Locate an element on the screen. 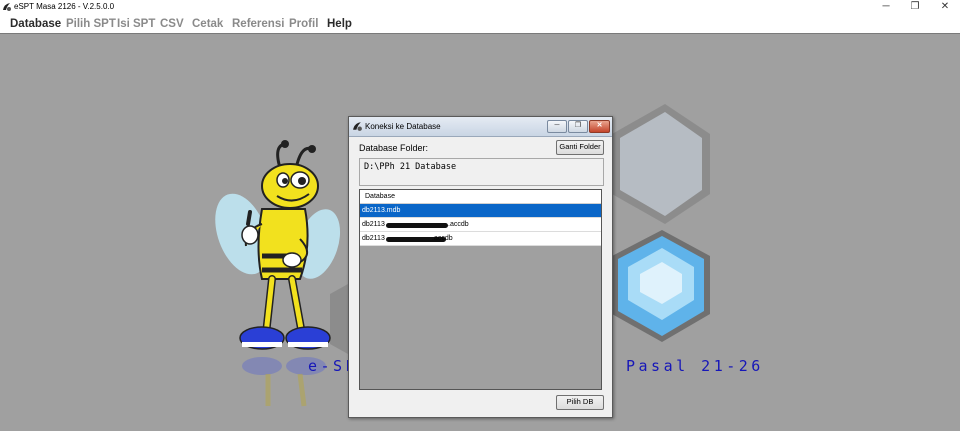 The width and height of the screenshot is (960, 431). database-row: db2113.mdb is located at coordinates (480, 211).